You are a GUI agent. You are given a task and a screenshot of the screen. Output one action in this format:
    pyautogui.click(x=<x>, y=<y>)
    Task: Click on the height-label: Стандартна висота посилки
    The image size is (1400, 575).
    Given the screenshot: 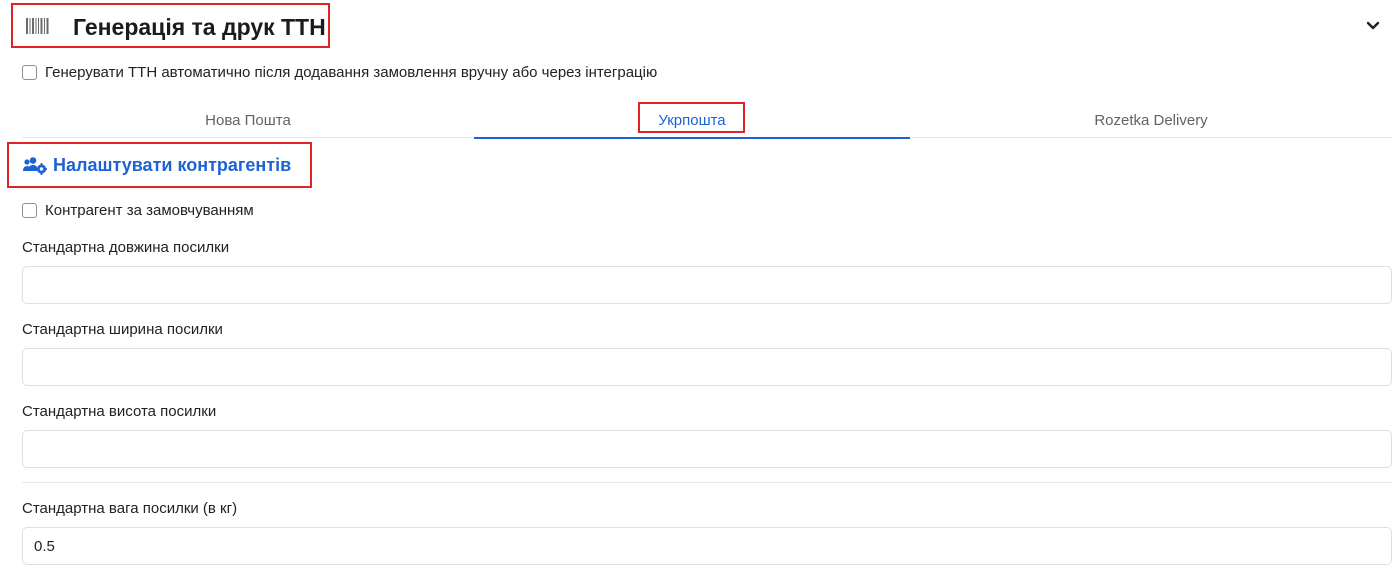 What is the action you would take?
    pyautogui.click(x=119, y=411)
    